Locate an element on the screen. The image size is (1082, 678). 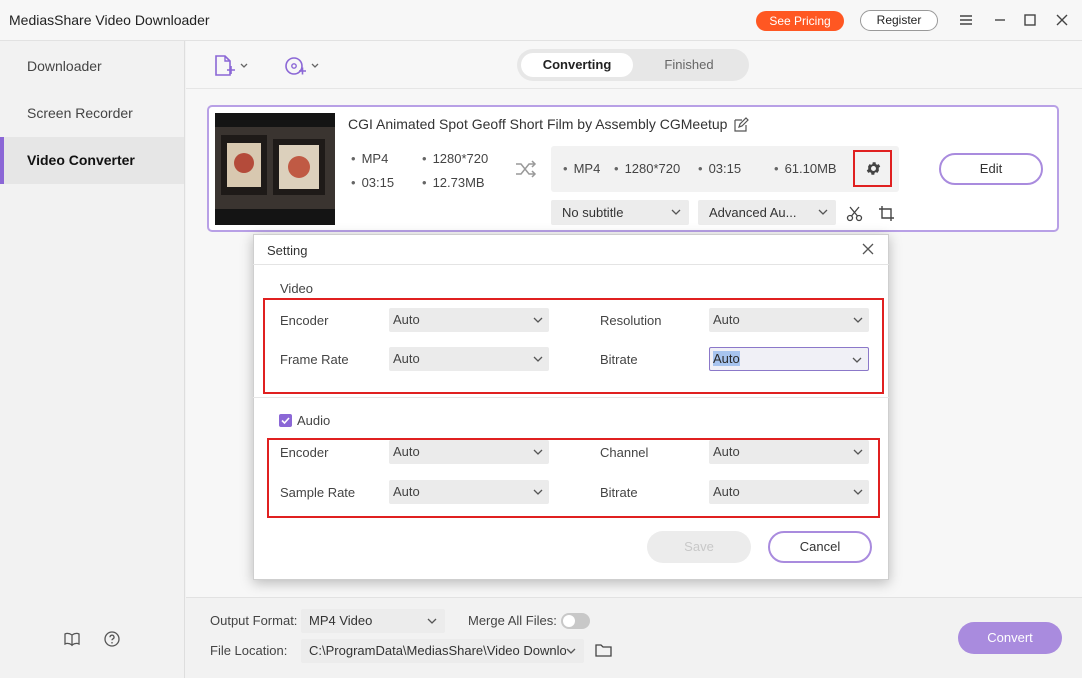
toggle-knob is located at coordinates (569, 621).